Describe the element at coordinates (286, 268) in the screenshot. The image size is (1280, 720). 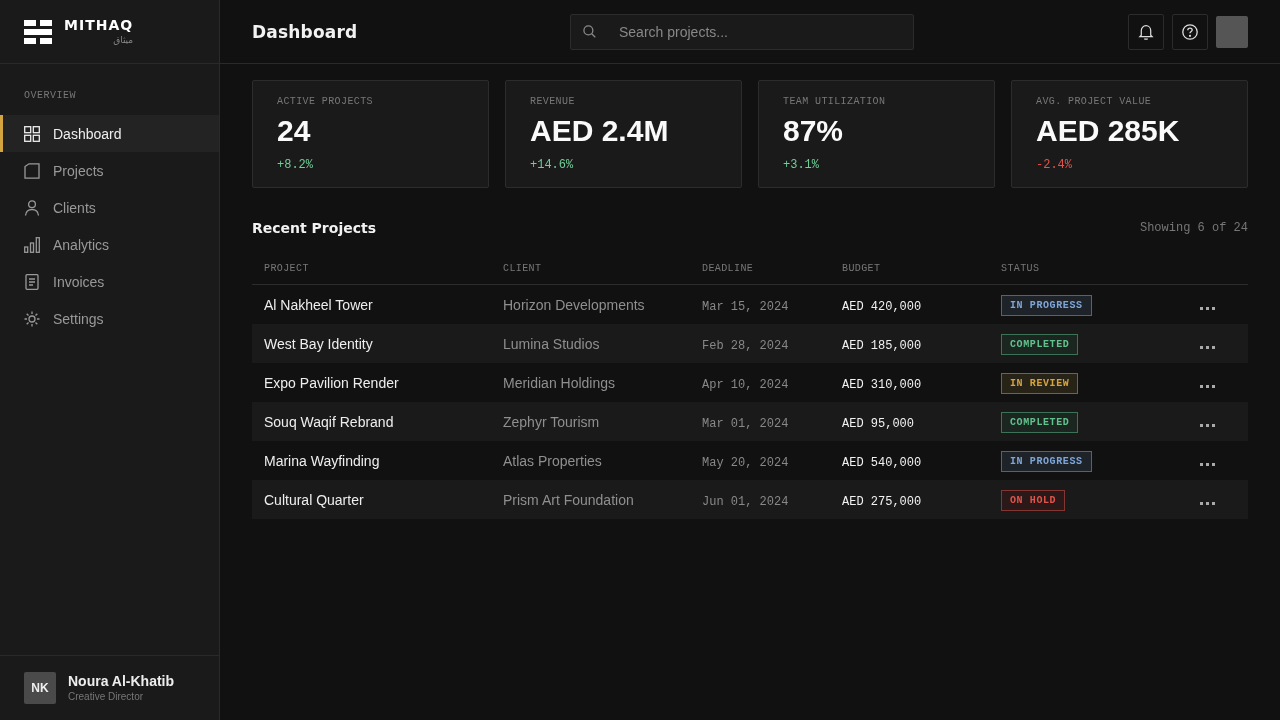
I see `column-header: PROJECT` at that location.